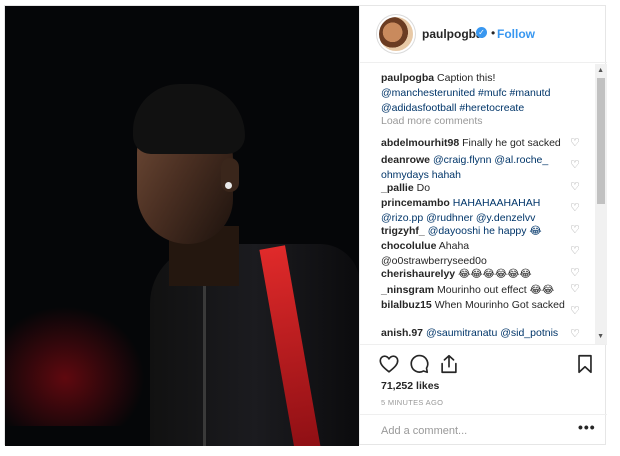 This screenshot has width=620, height=456. I want to click on bookmark-icon, so click(585, 364).